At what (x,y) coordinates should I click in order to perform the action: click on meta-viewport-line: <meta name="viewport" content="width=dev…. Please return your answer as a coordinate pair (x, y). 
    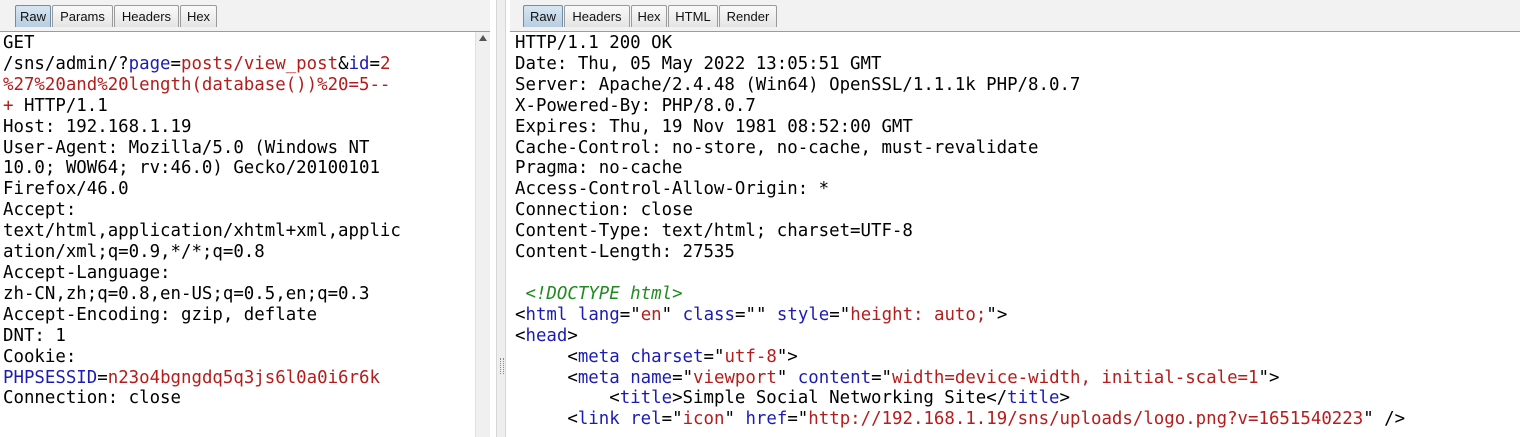
    Looking at the image, I should click on (897, 377).